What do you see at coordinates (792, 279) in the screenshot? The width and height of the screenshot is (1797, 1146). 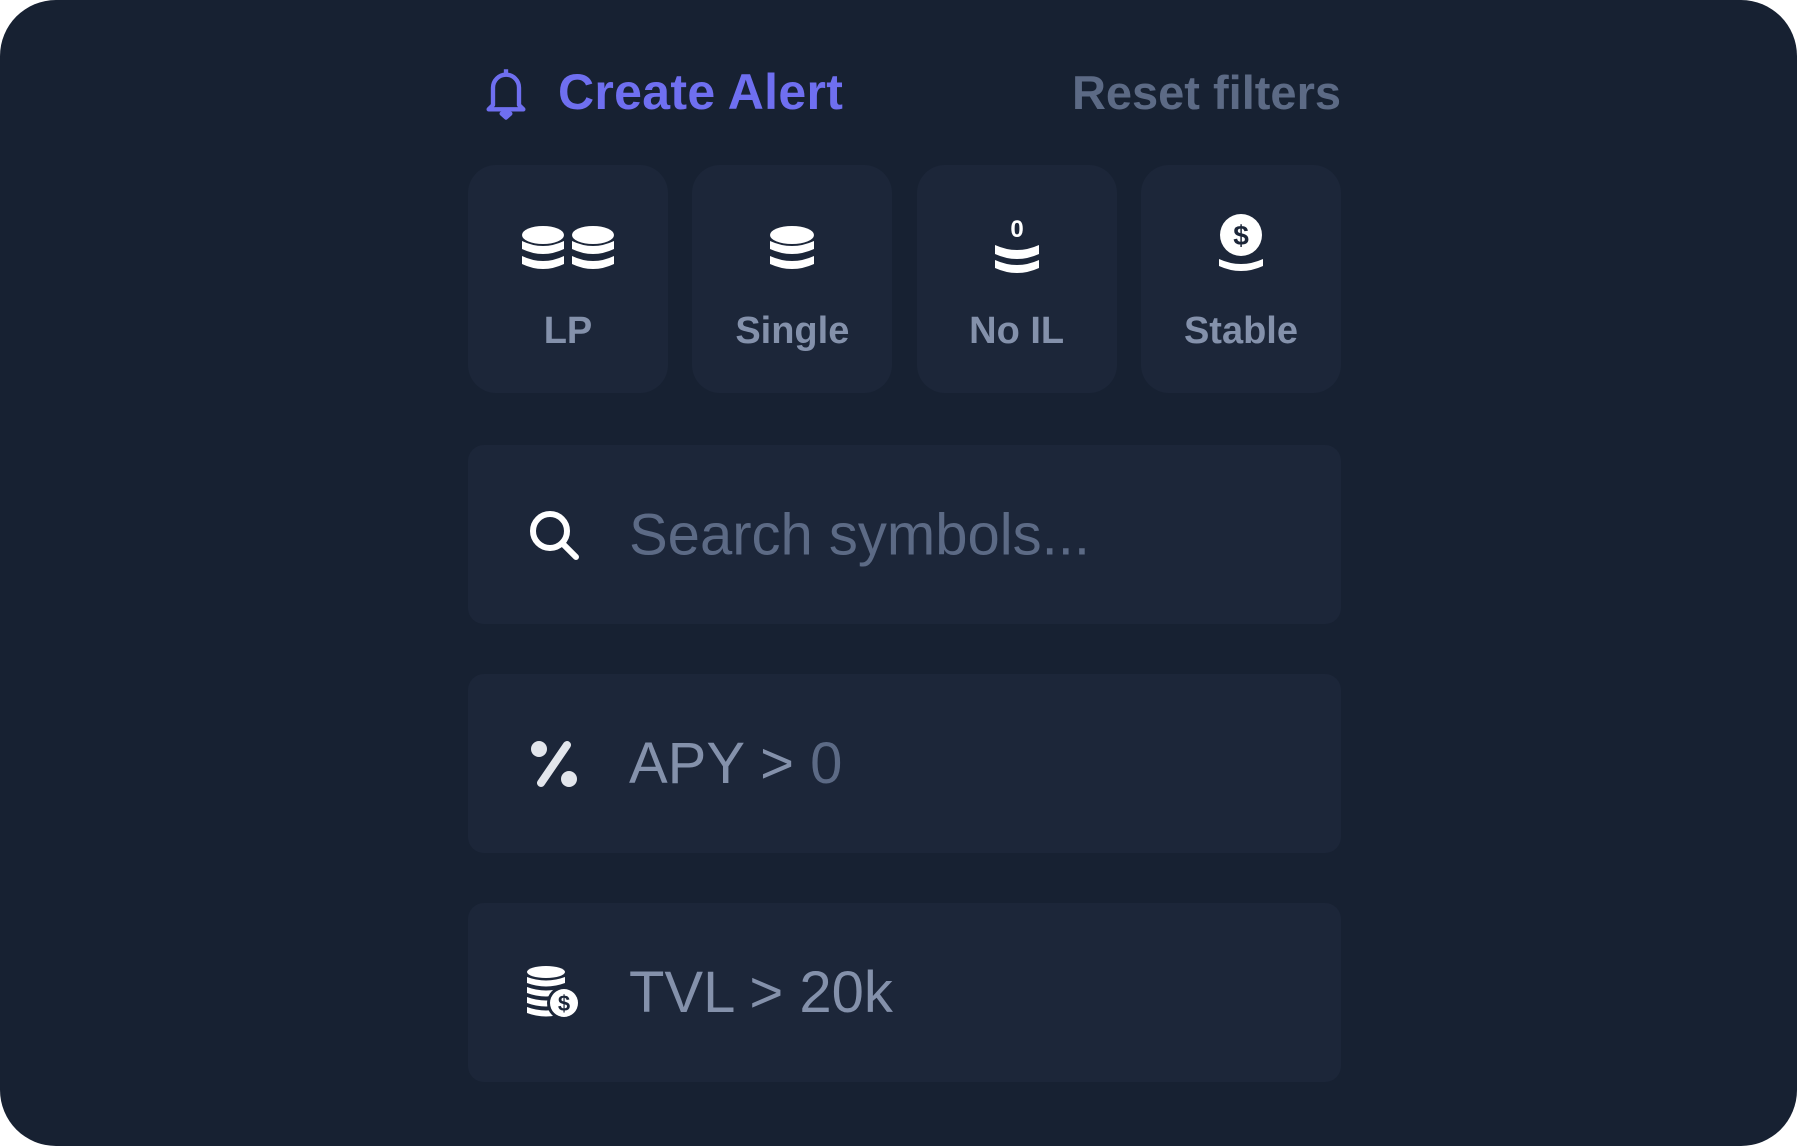 I see `filter-tile-single: Single` at bounding box center [792, 279].